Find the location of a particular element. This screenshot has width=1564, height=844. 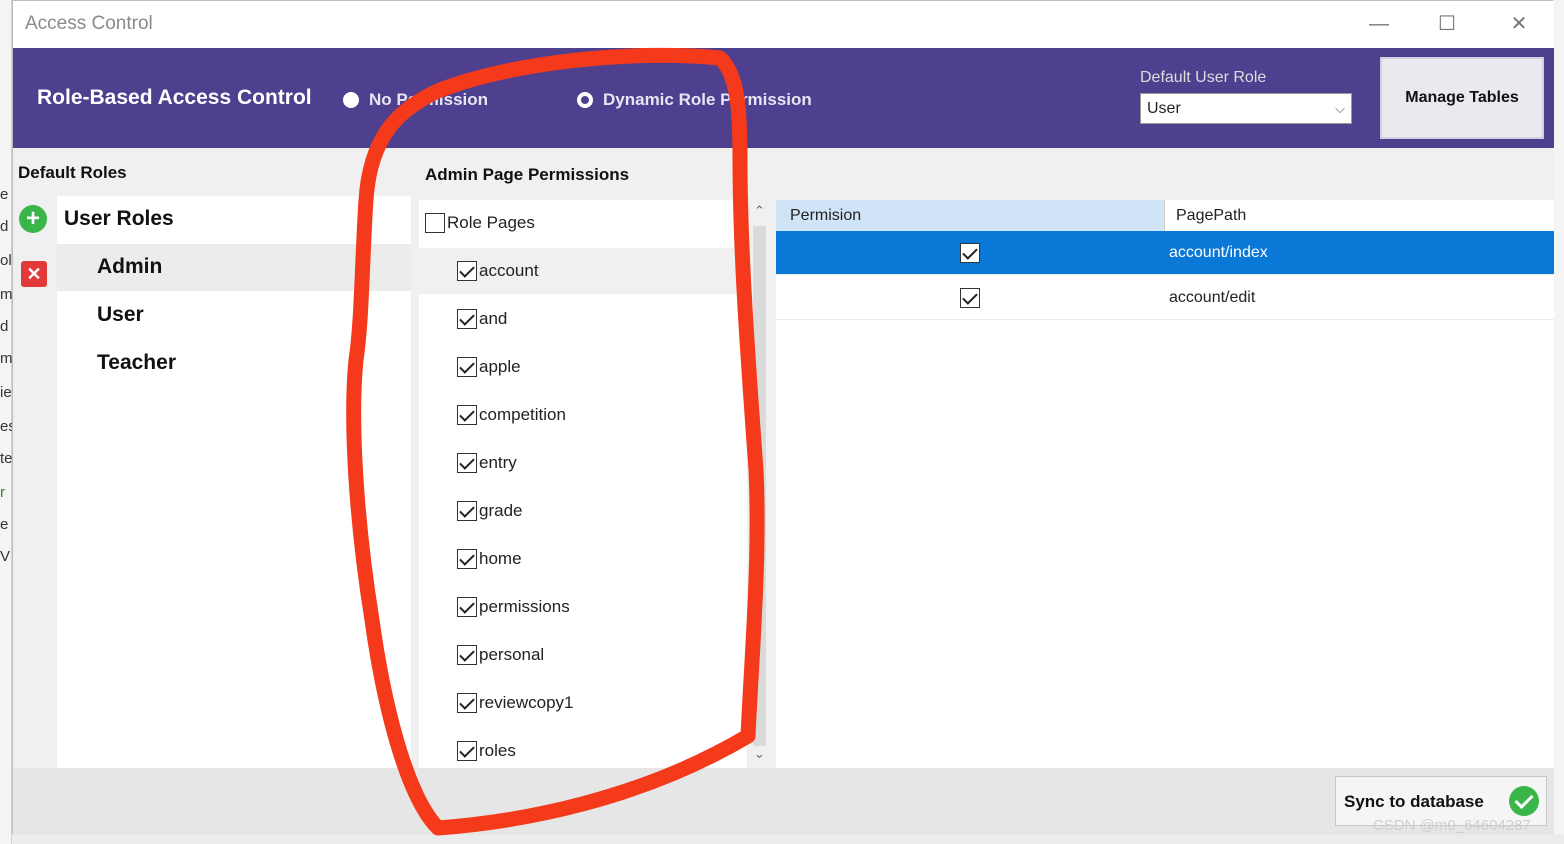

page-label: personal is located at coordinates (512, 654).